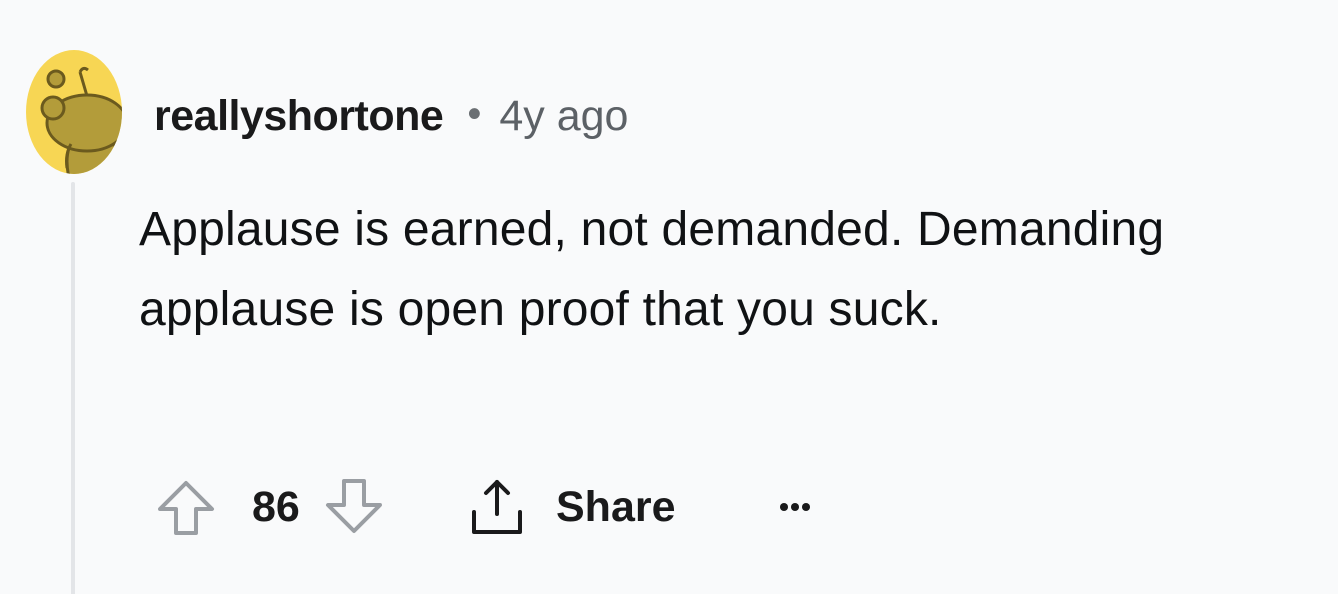 This screenshot has width=1338, height=594. I want to click on avatar, so click(74, 112).